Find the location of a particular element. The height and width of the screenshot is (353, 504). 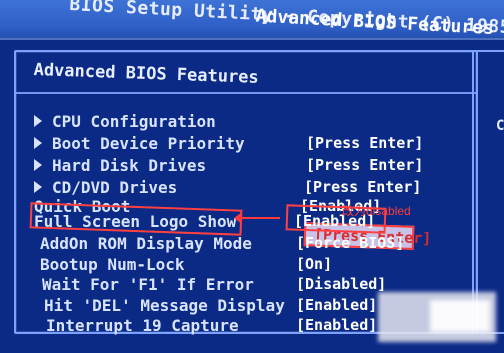

panel-title: Advanced BIOS Features is located at coordinates (146, 74).